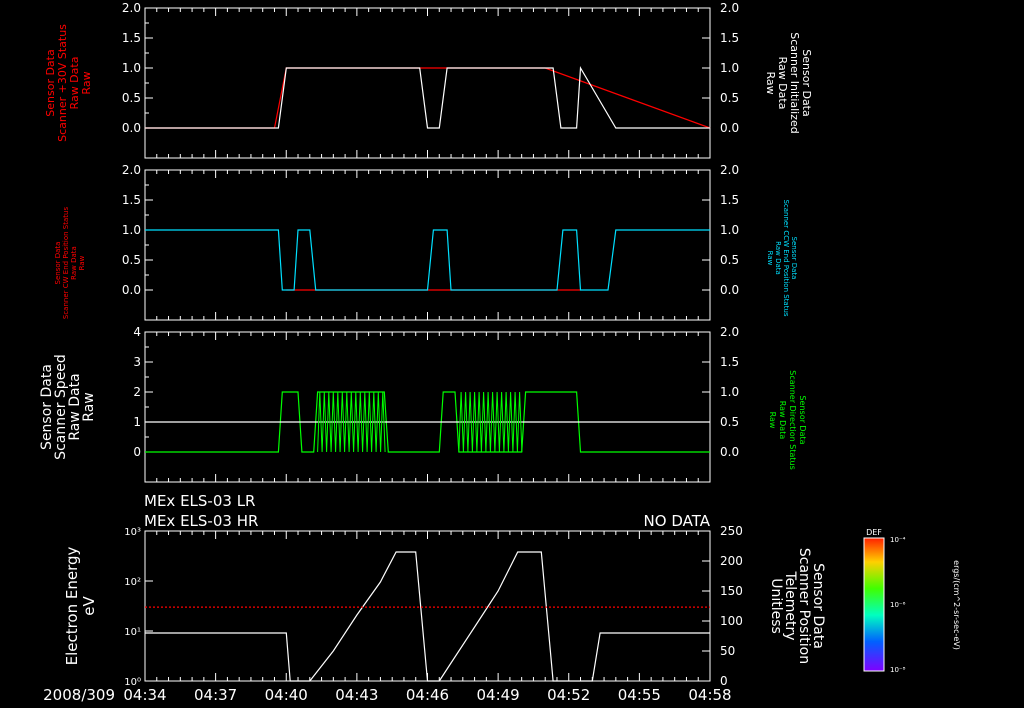  What do you see at coordinates (58, 263) in the screenshot?
I see `p2-left-l1: Sensor Data` at bounding box center [58, 263].